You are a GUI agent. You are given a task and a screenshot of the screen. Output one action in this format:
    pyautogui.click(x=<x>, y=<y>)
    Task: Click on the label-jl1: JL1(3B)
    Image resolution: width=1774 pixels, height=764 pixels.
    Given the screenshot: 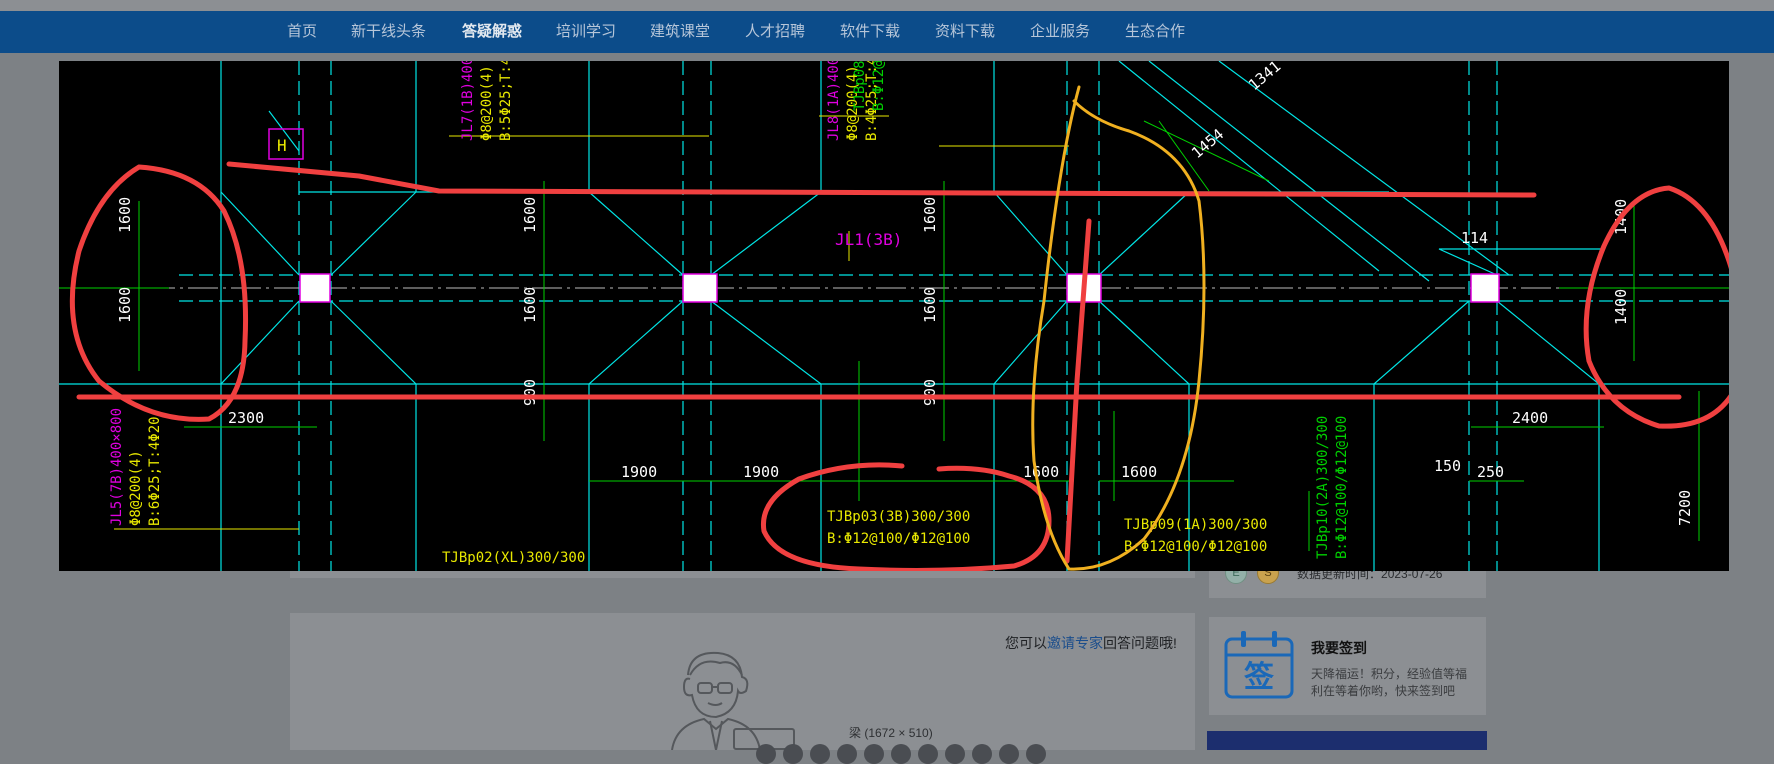 What is the action you would take?
    pyautogui.click(x=868, y=239)
    